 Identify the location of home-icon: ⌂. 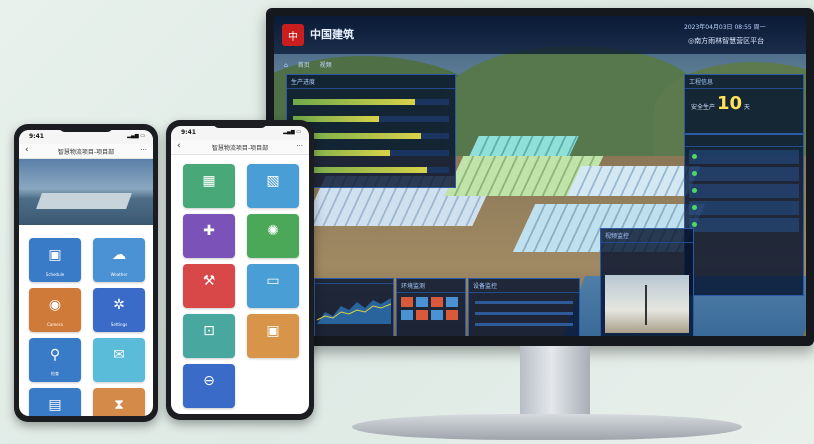
(286, 65).